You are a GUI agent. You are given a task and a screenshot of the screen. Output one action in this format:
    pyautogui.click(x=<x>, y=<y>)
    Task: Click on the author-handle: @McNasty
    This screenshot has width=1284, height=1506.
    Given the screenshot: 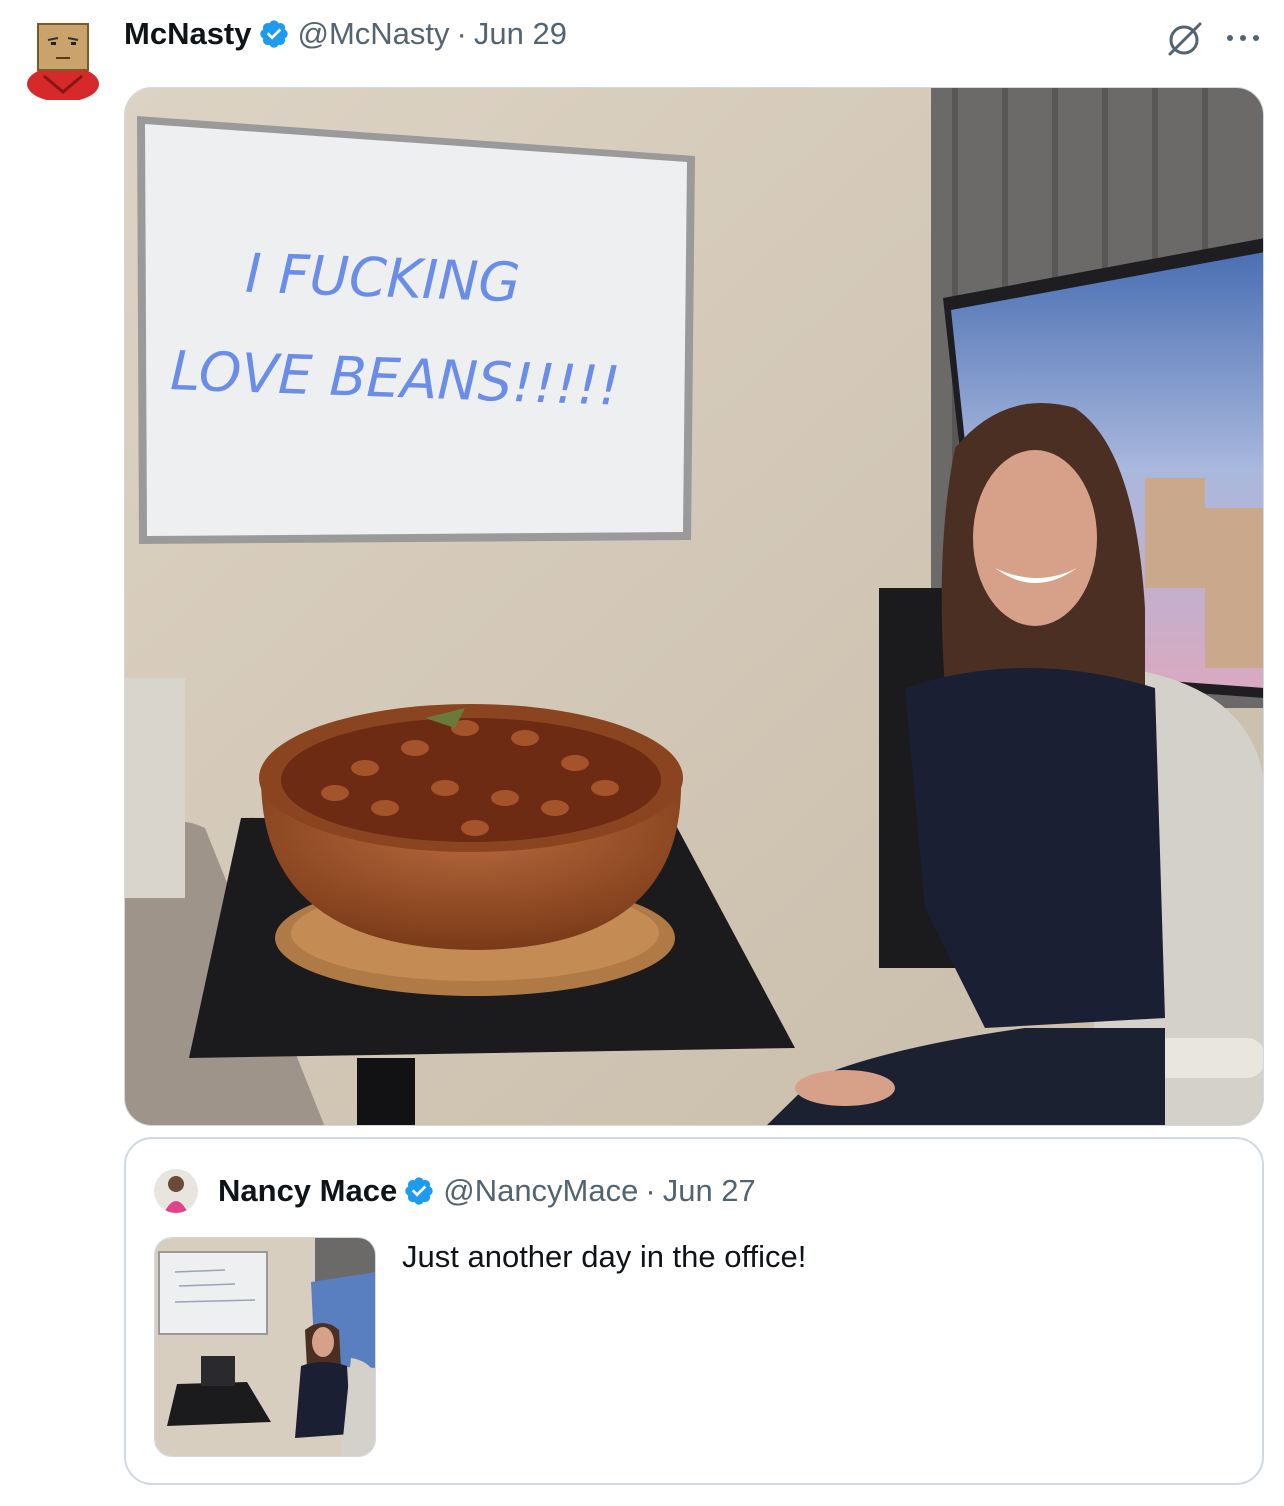 What is the action you would take?
    pyautogui.click(x=374, y=34)
    